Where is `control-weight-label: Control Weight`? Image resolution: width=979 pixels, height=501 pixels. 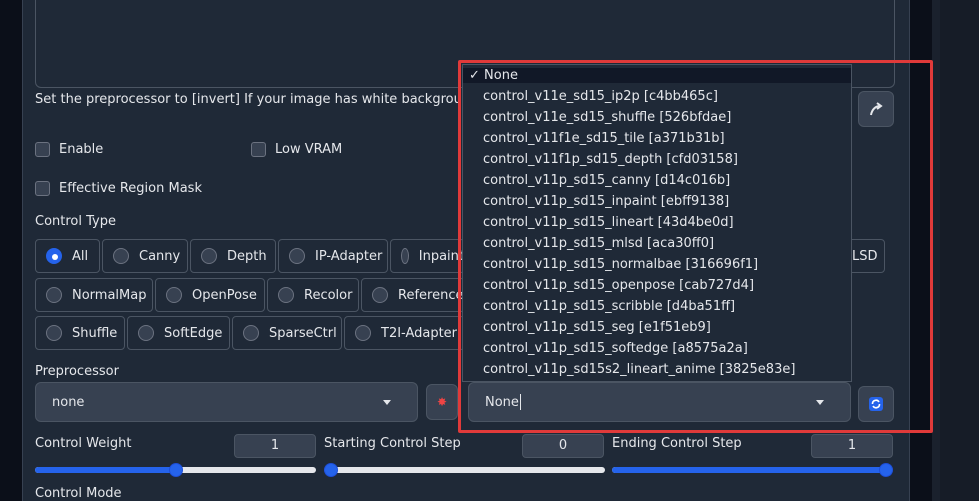 control-weight-label: Control Weight is located at coordinates (83, 443).